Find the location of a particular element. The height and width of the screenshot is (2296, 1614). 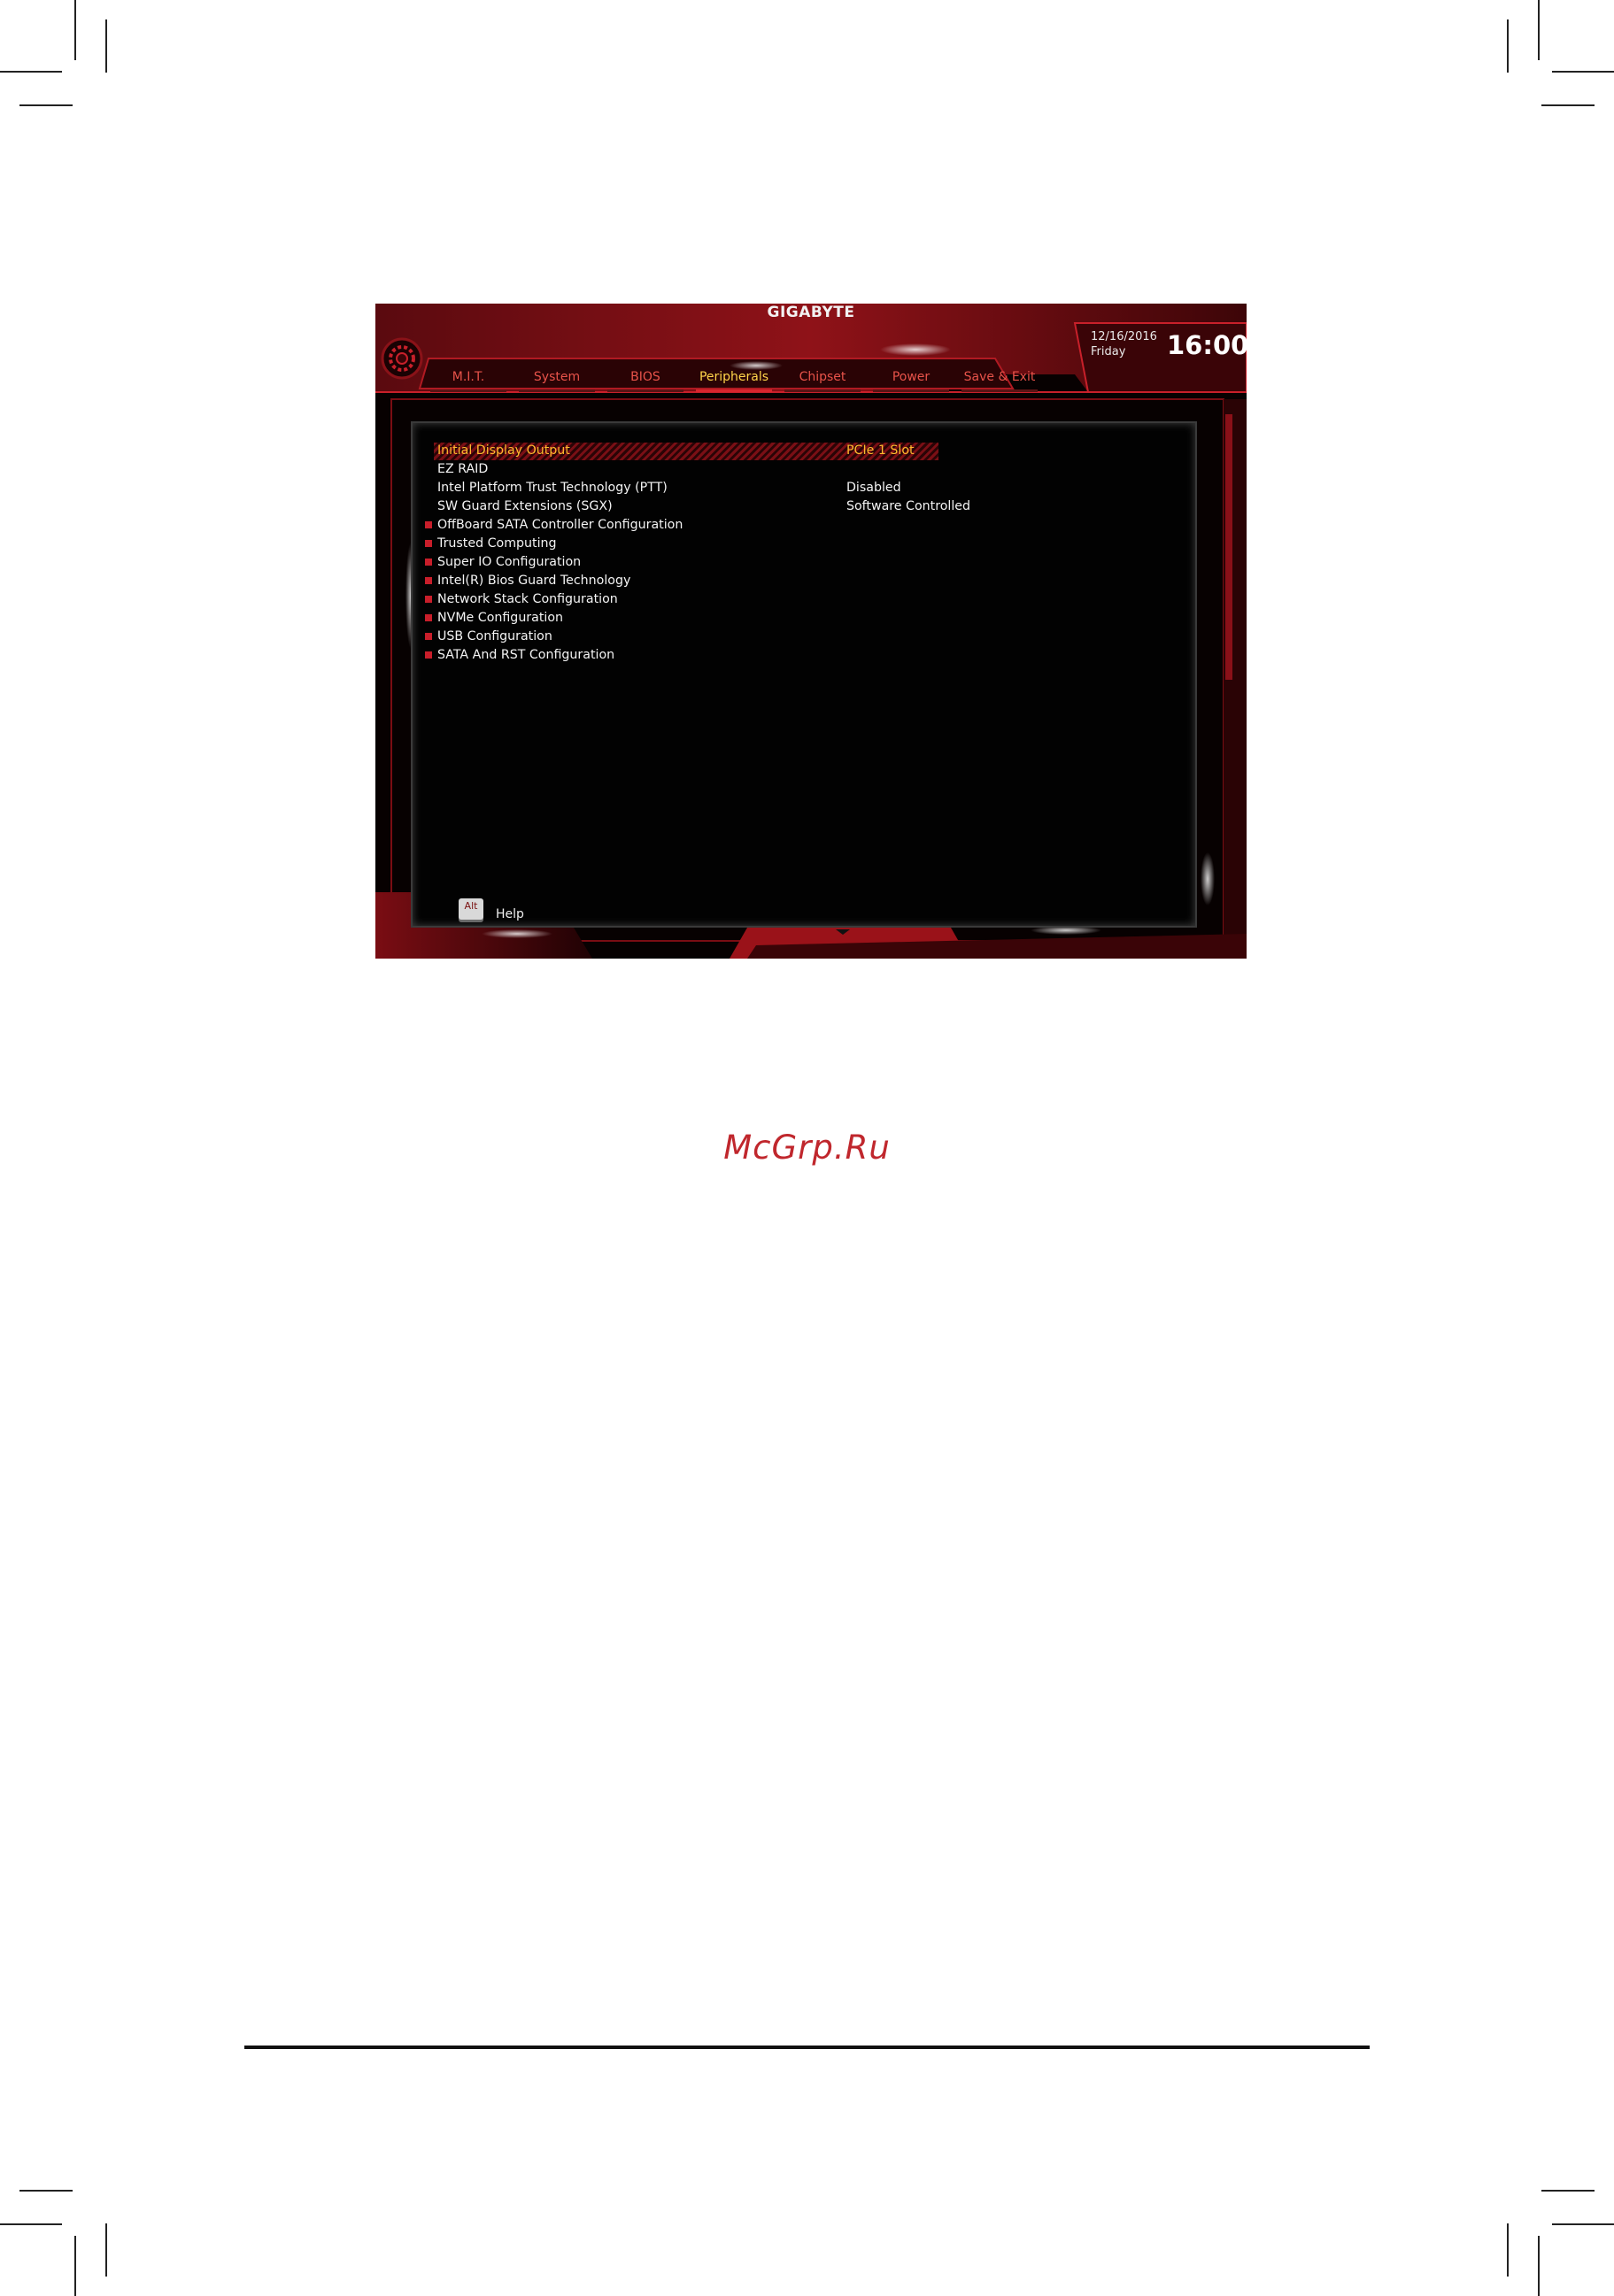

menu-item-value: Software Controlled is located at coordinates (908, 506).